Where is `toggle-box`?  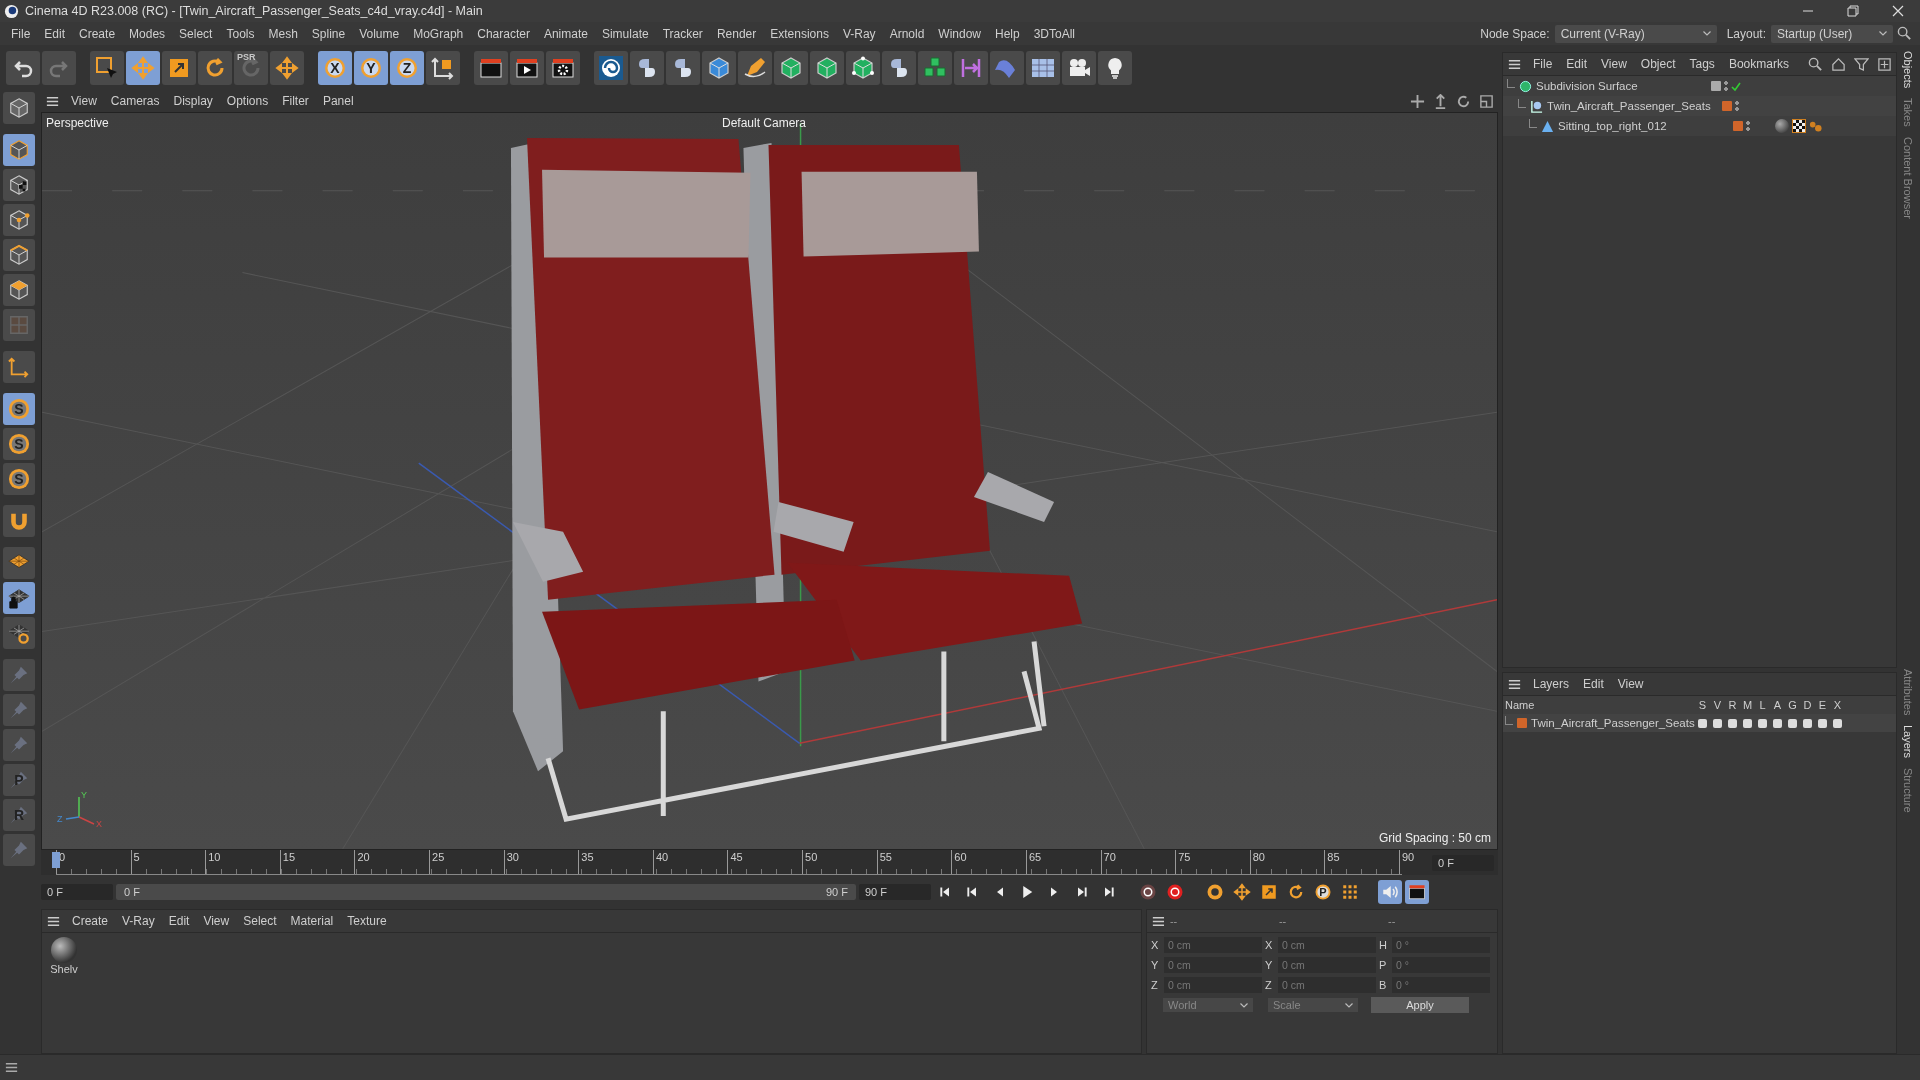 toggle-box is located at coordinates (1716, 86).